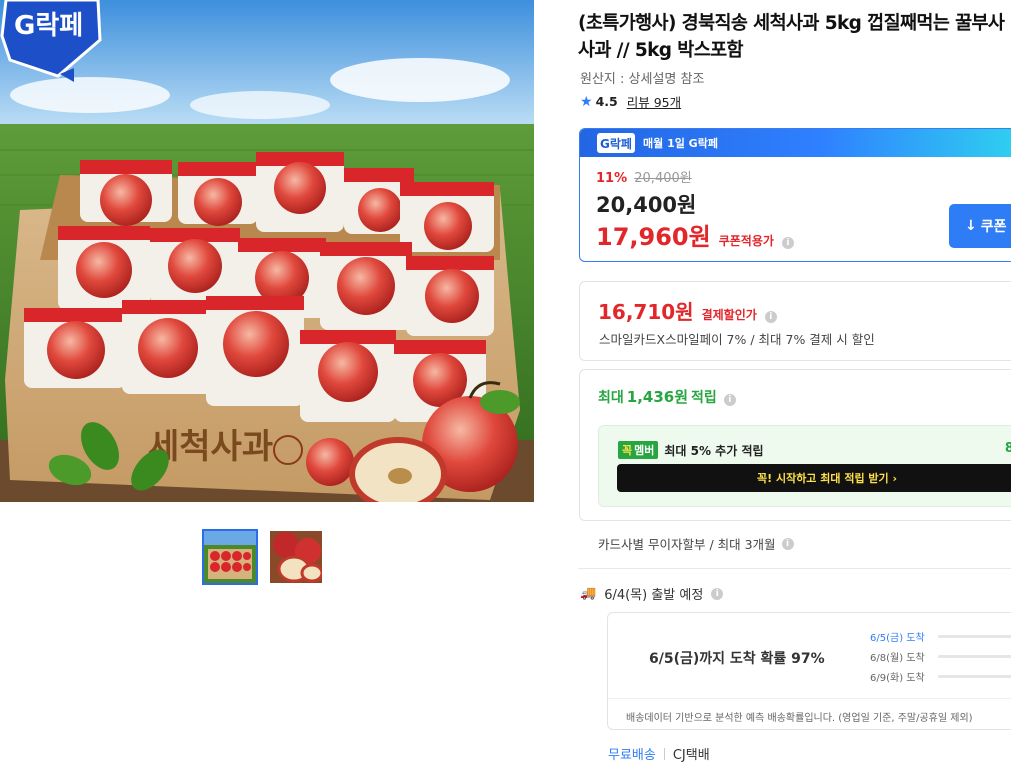  What do you see at coordinates (814, 478) in the screenshot?
I see `member-start-button: 꼭! 시작하고 최대 적립 받기 ›` at bounding box center [814, 478].